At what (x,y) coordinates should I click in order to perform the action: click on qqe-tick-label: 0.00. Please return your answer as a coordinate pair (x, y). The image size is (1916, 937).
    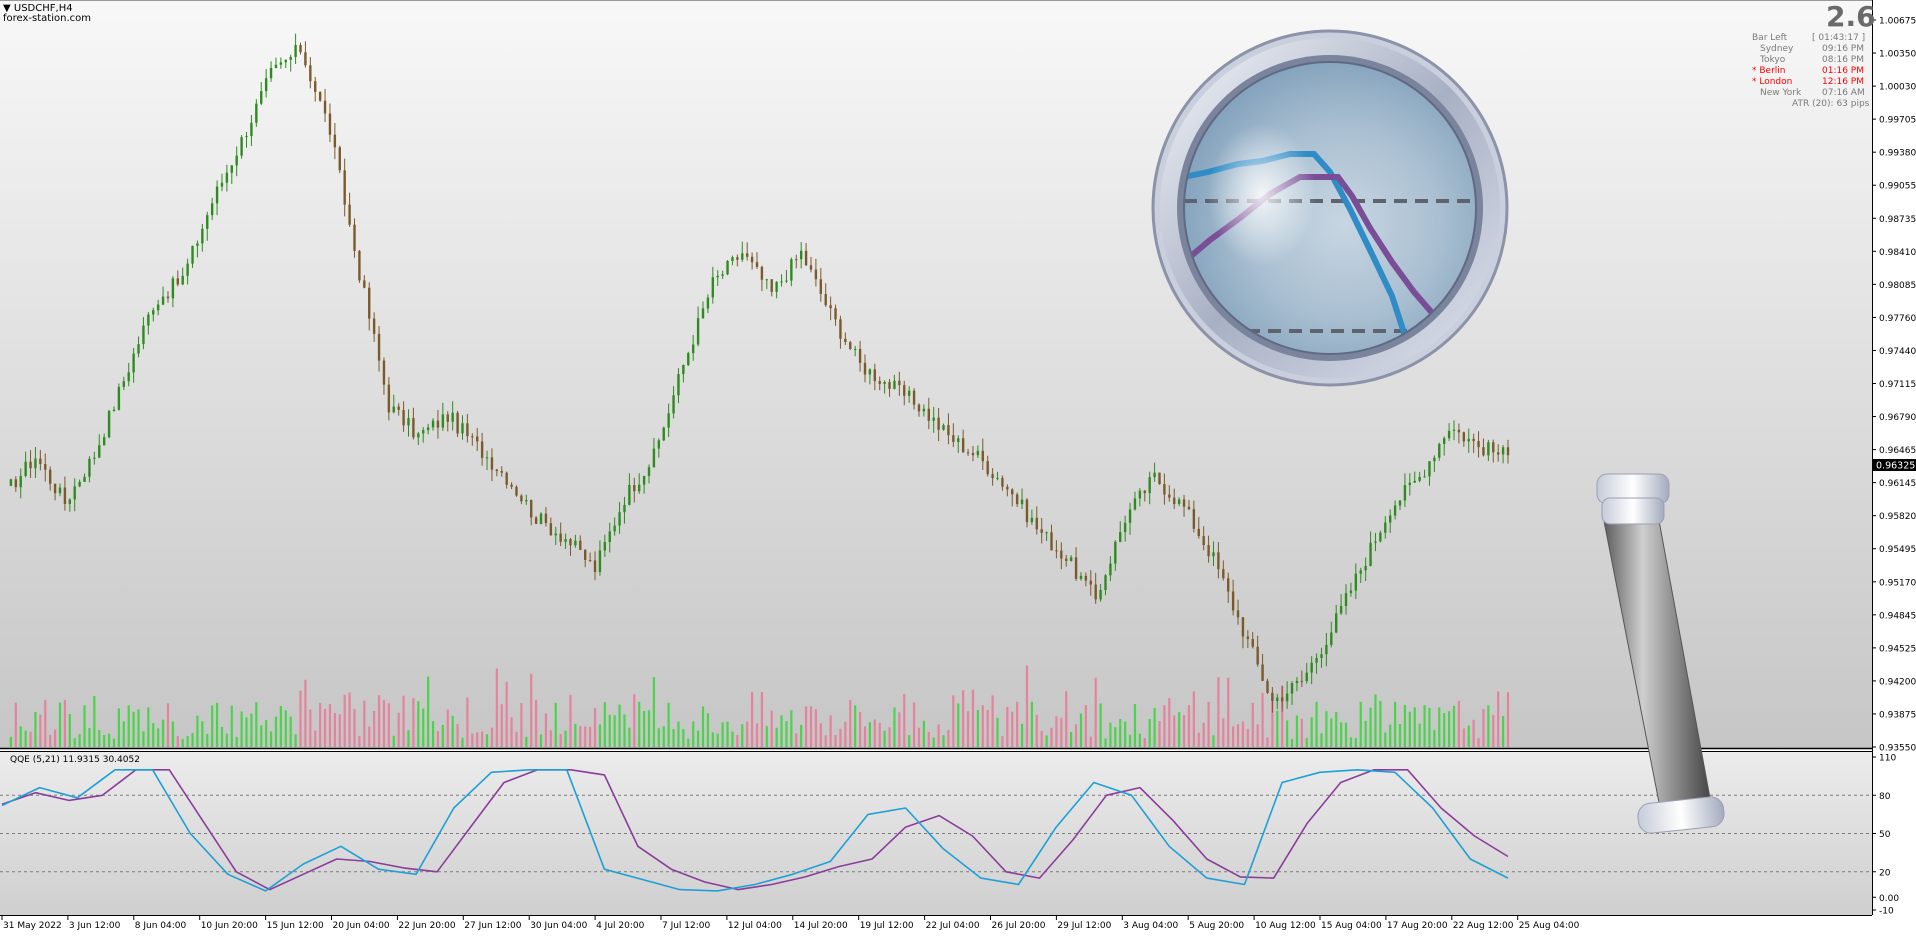
    Looking at the image, I should click on (1889, 899).